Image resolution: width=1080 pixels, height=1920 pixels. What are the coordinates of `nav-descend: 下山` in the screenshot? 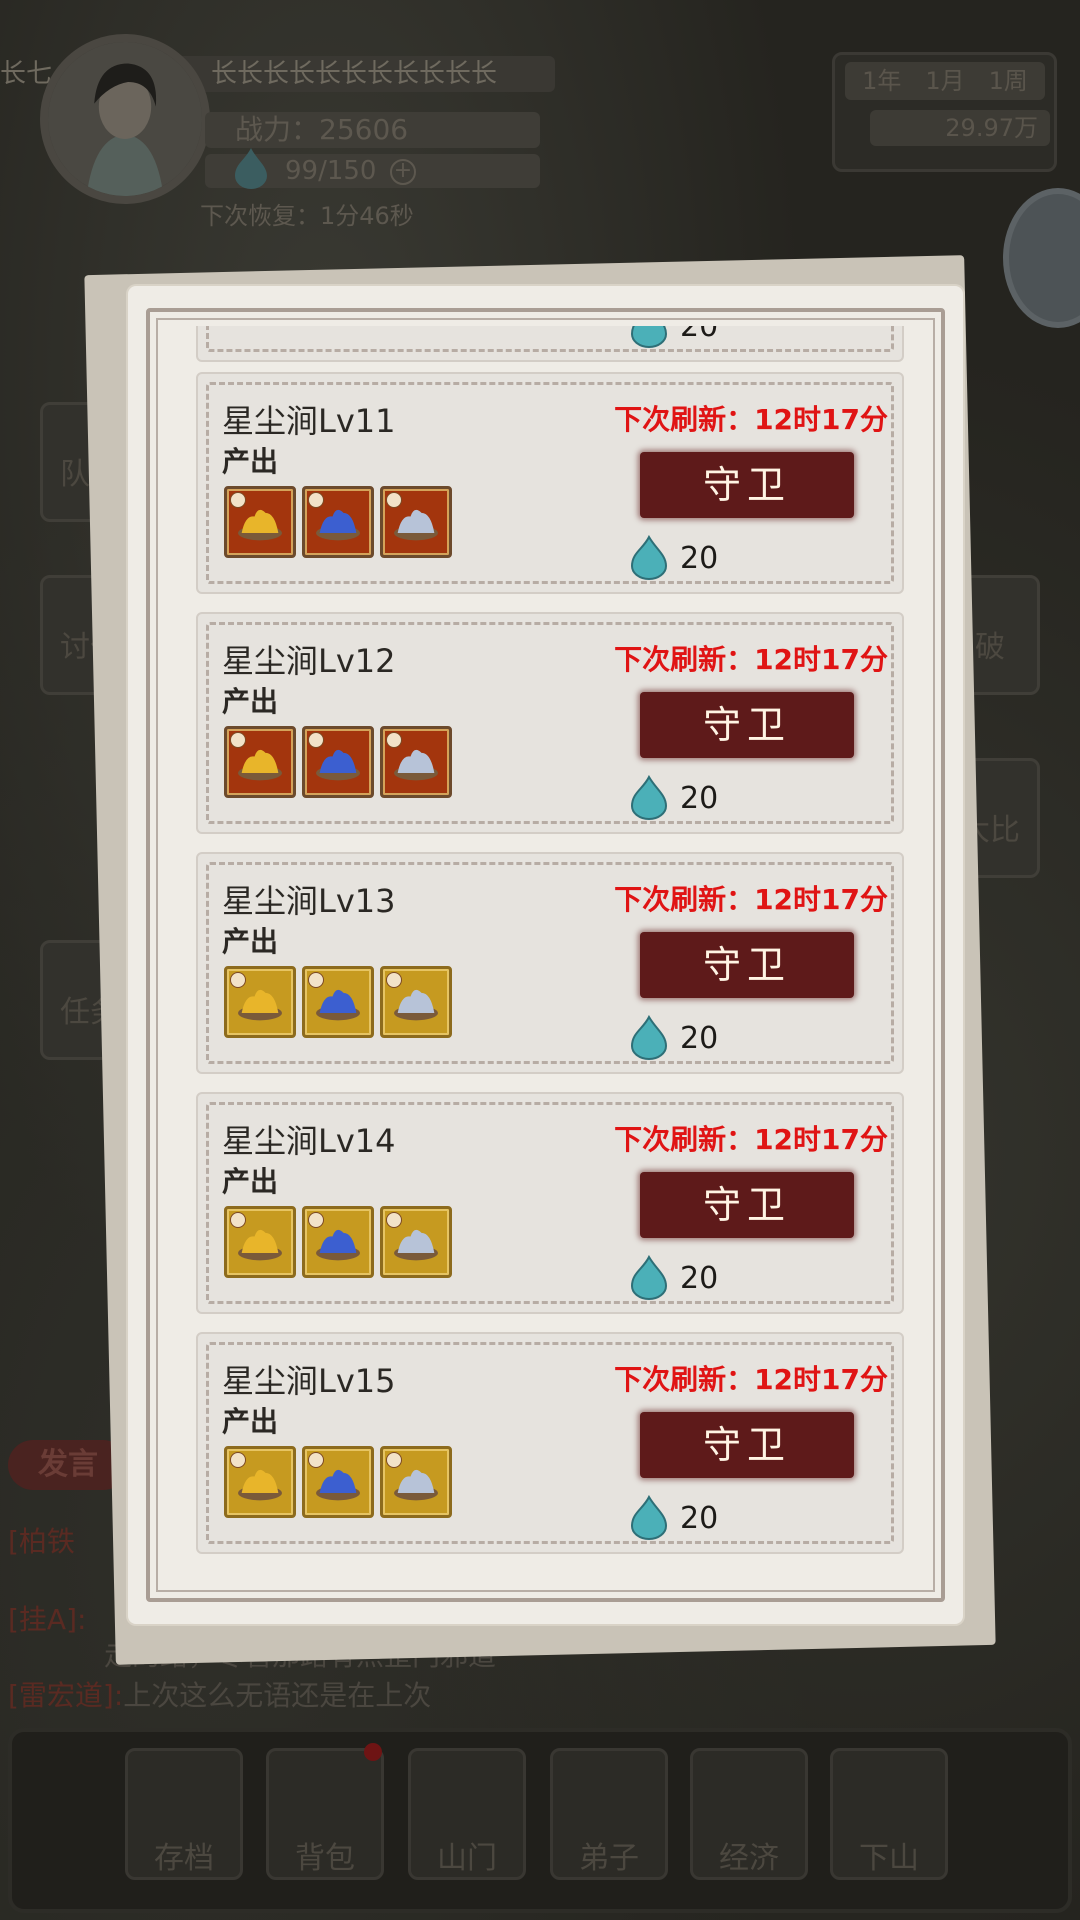 It's located at (889, 1814).